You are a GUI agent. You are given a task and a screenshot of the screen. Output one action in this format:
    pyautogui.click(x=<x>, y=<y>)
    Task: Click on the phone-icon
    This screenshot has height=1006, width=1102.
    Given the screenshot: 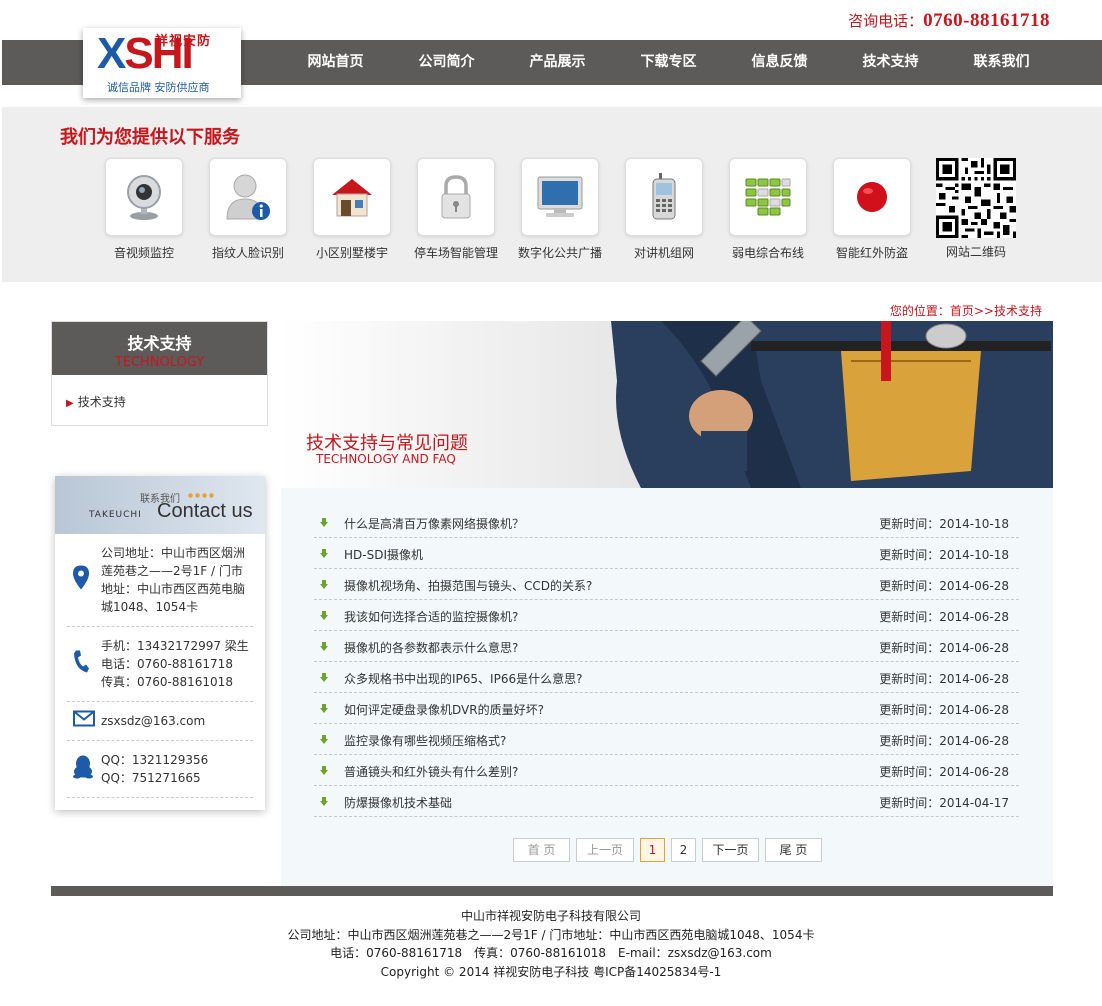 What is the action you would take?
    pyautogui.click(x=81, y=664)
    